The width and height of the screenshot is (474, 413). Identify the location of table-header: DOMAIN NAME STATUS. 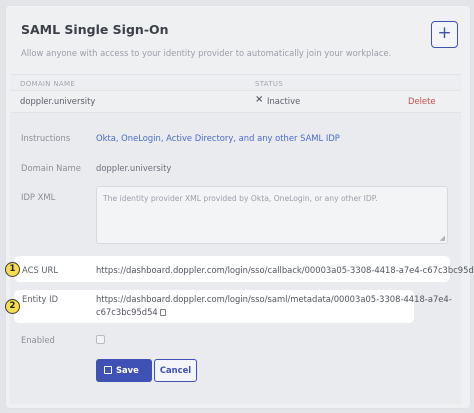
(235, 82).